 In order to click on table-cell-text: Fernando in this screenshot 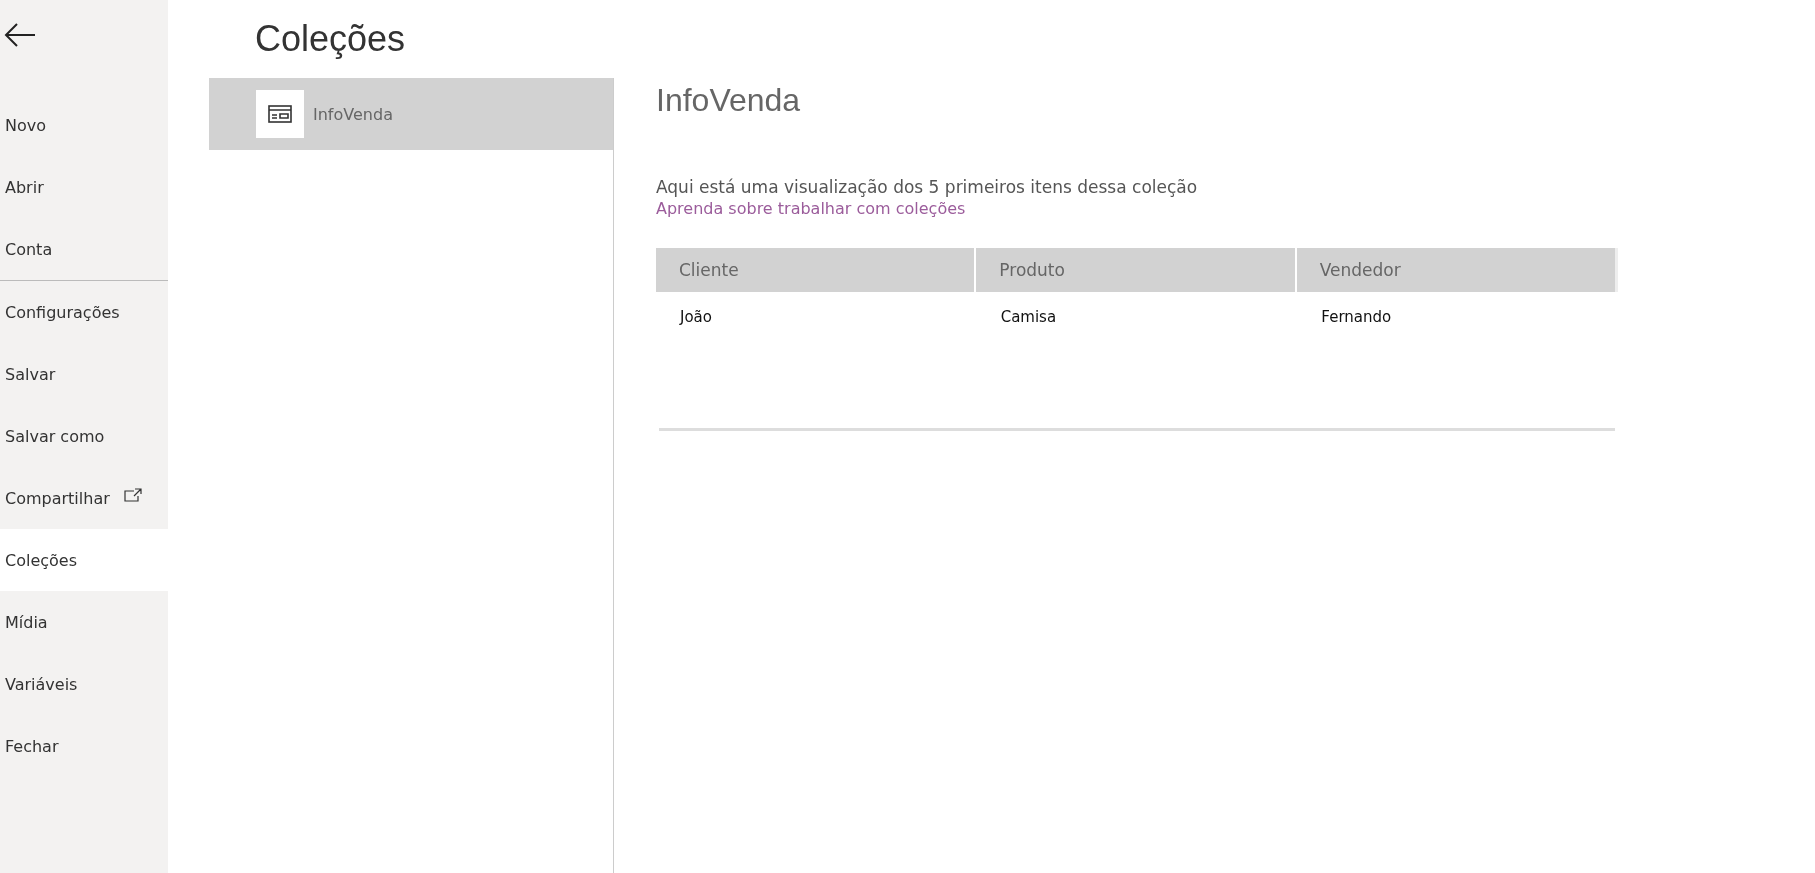, I will do `click(1356, 317)`.